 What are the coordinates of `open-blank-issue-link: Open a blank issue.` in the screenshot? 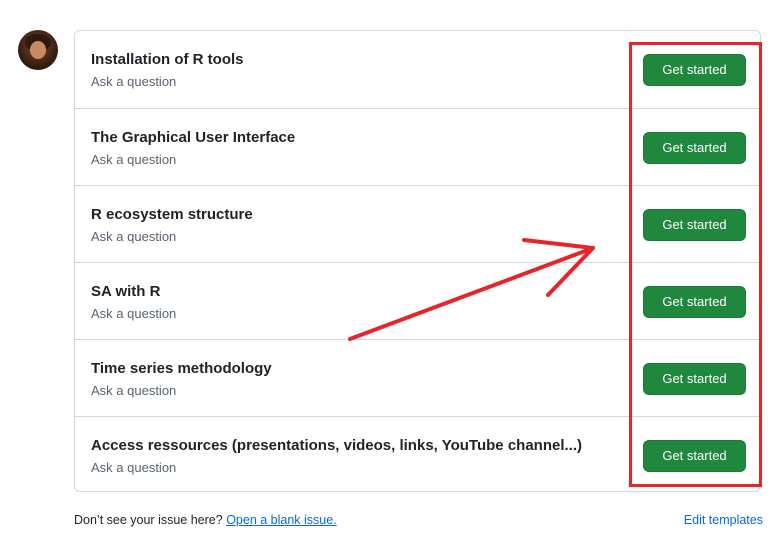 It's located at (281, 520).